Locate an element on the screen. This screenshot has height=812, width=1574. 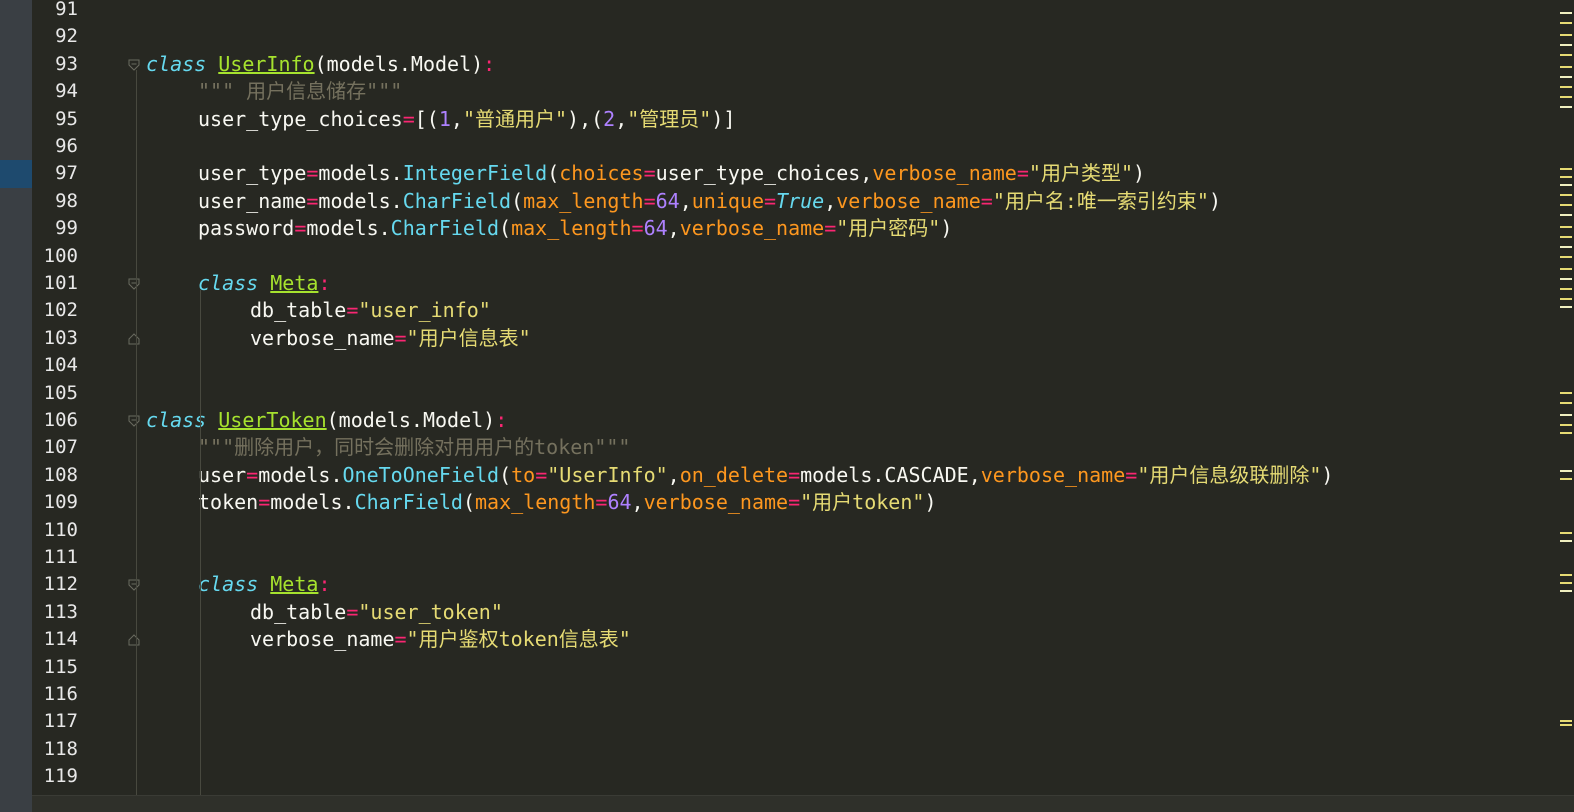
line-number: 106 is located at coordinates (60, 420).